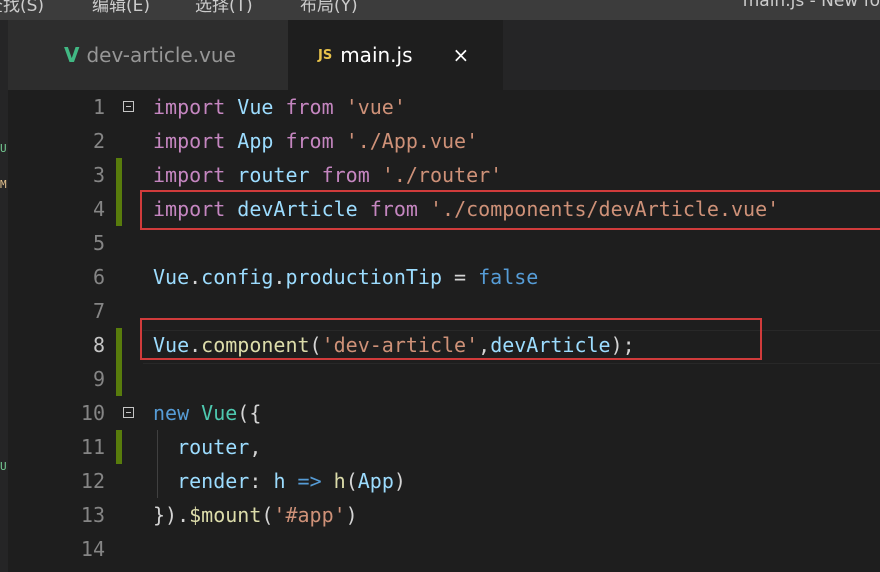  Describe the element at coordinates (92, 413) in the screenshot. I see `line-number: 10` at that location.